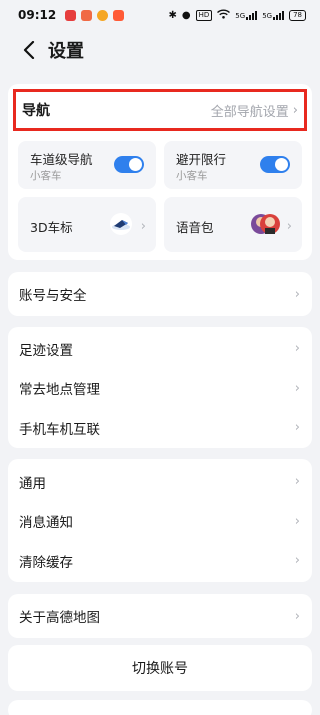 The height and width of the screenshot is (715, 320). I want to click on row-label: 通用, so click(32, 483).